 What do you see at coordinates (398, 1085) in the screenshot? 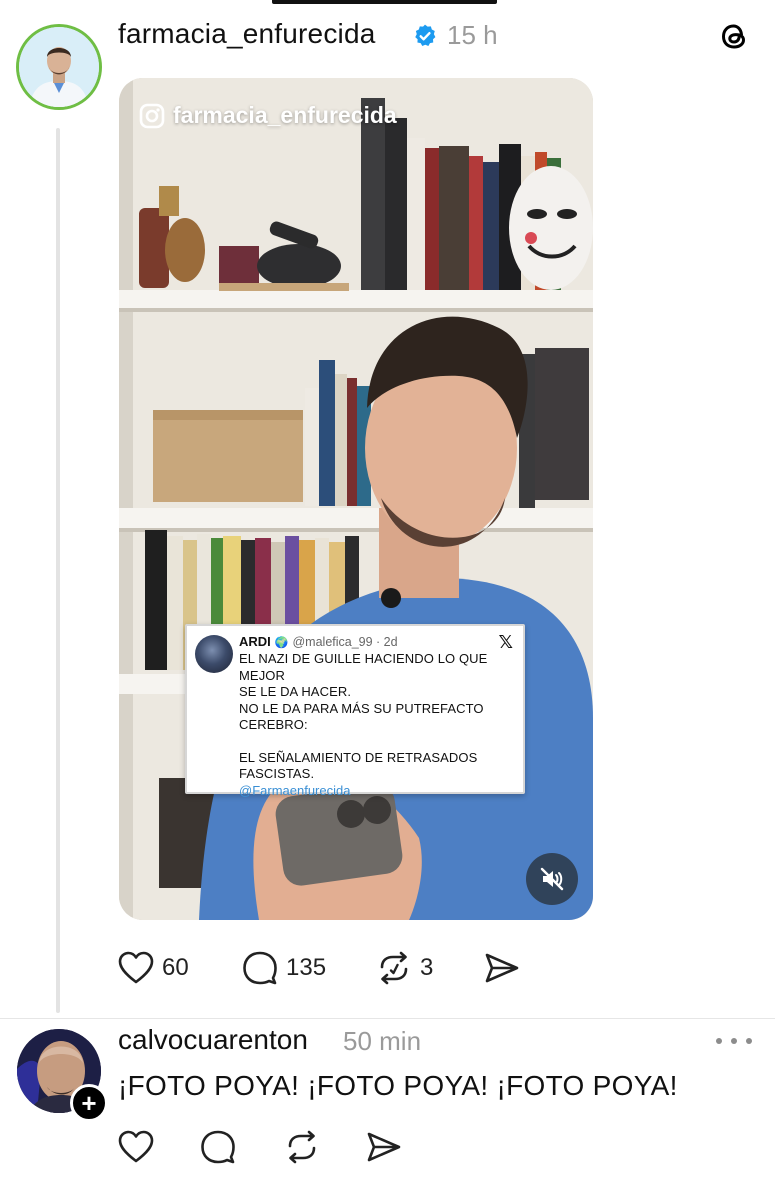
I see `reply-text: ¡FOTO POYA! ¡FOTO POYA! ¡FOTO POYA!` at bounding box center [398, 1085].